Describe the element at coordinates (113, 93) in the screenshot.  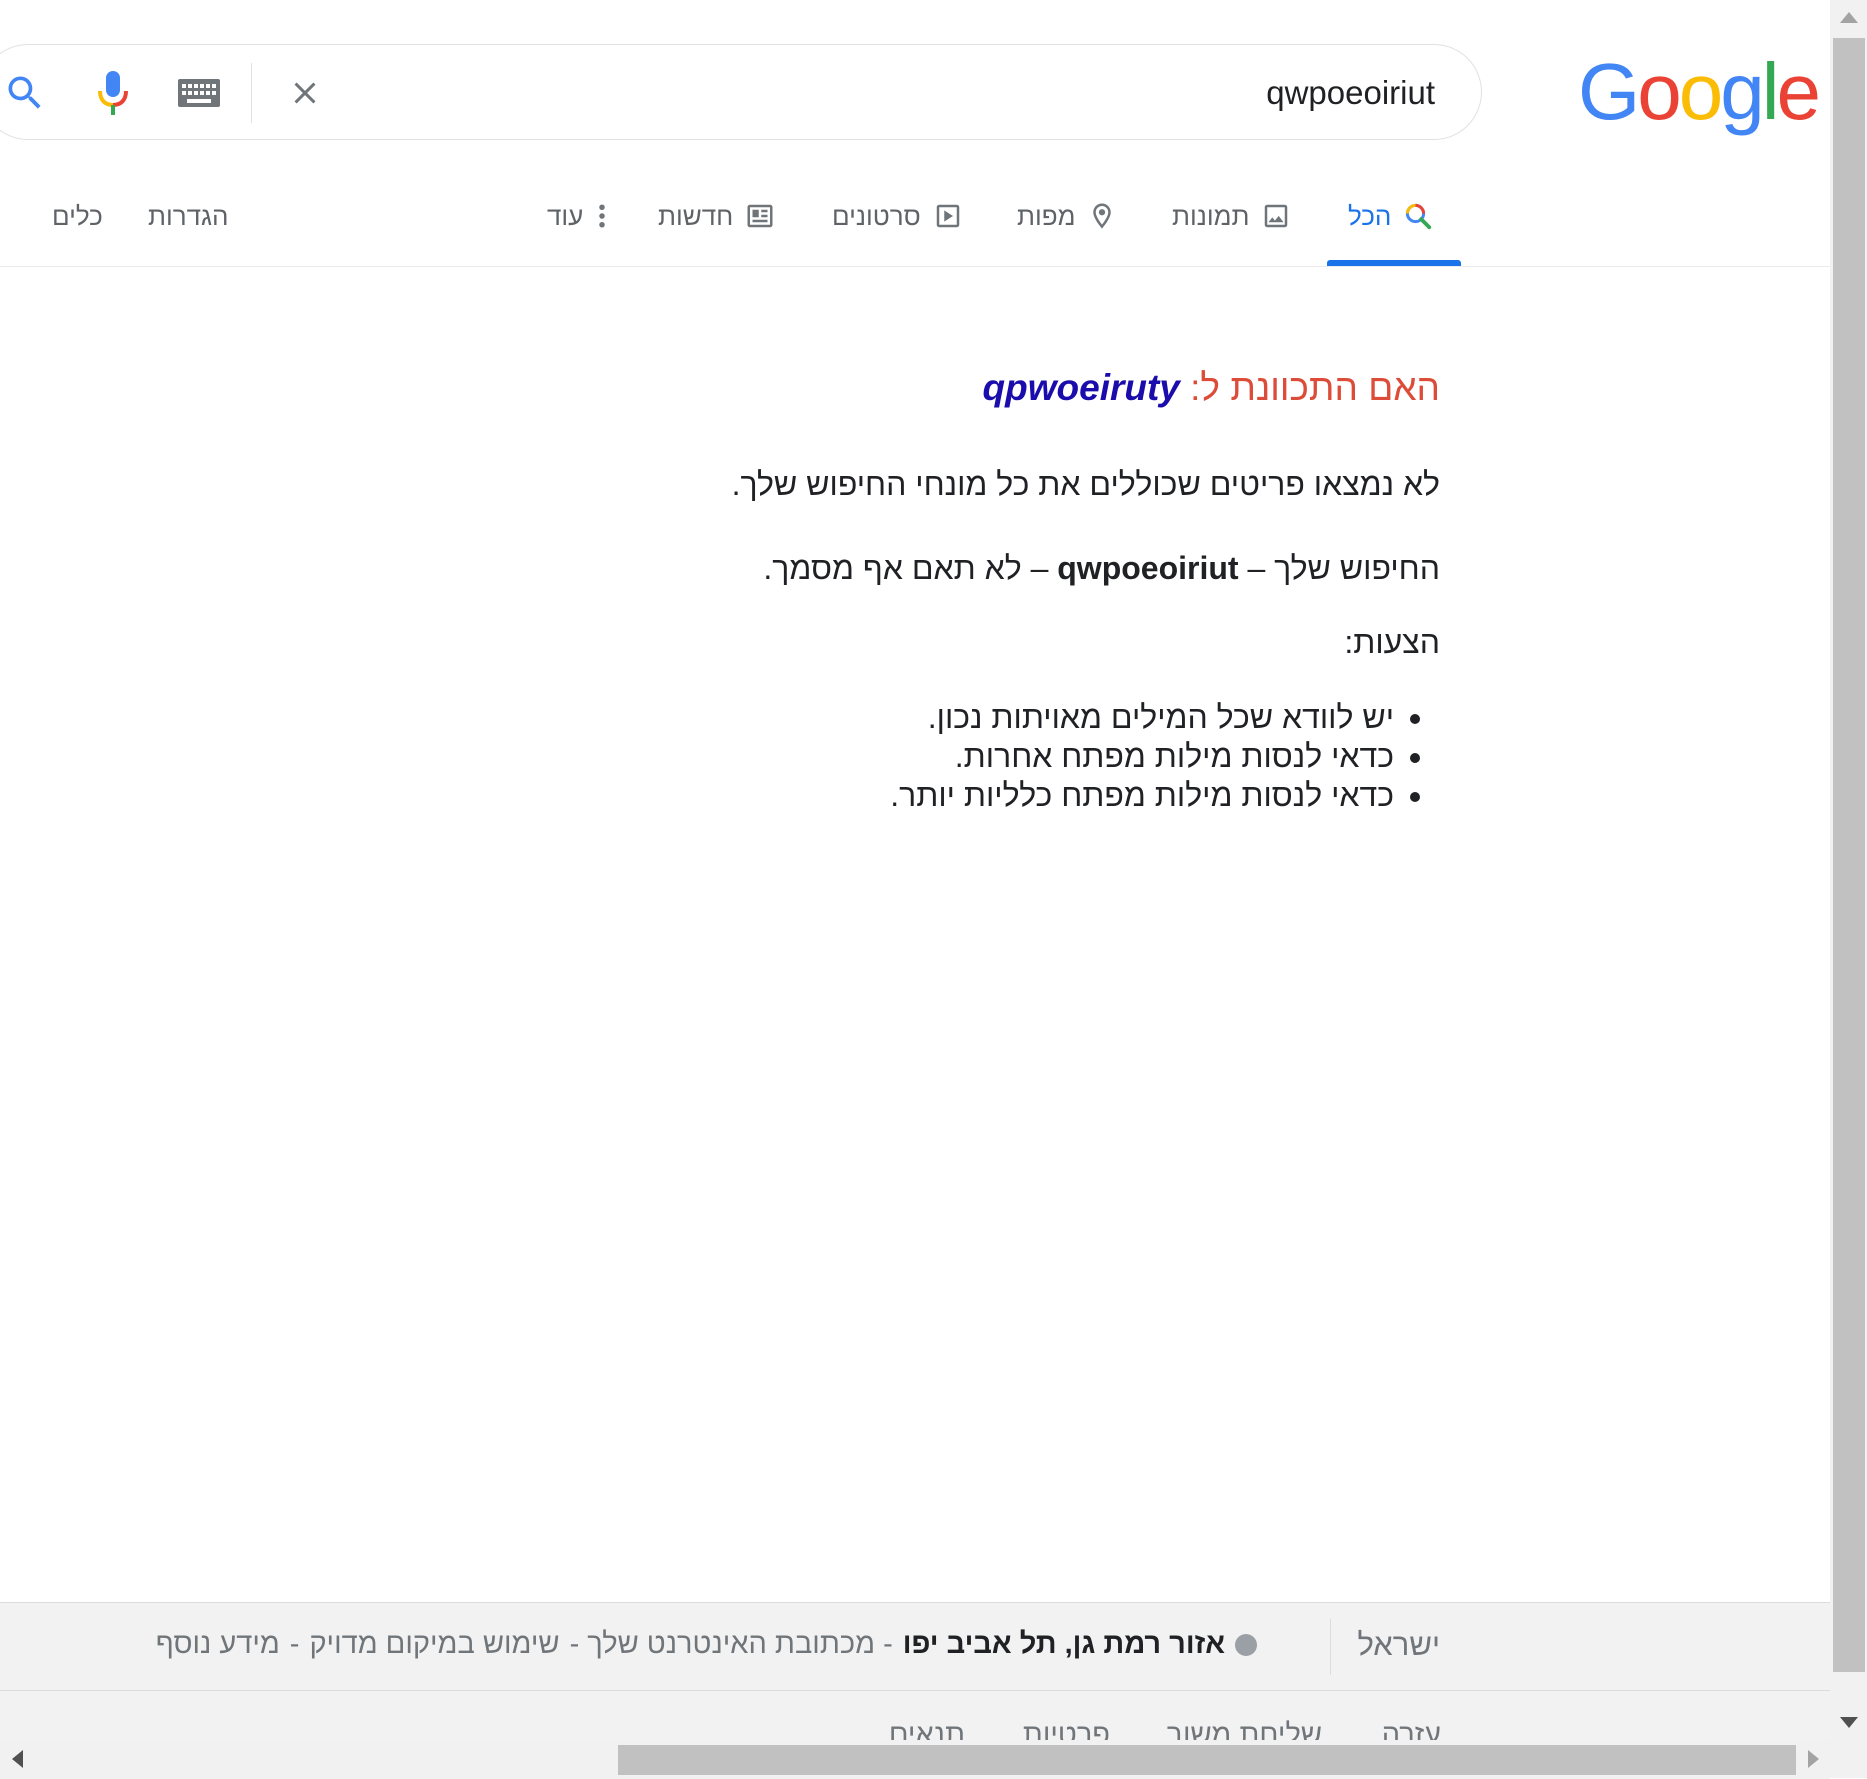
I see `mic-icon` at that location.